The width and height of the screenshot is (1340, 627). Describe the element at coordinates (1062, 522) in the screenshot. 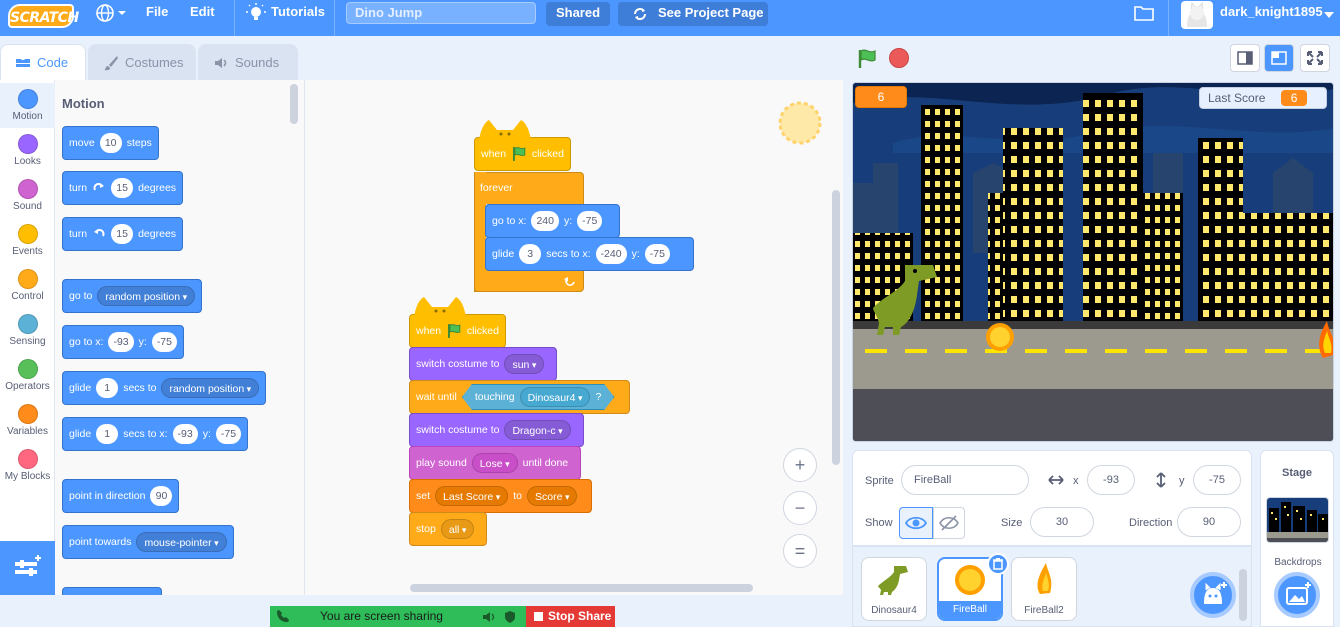

I see `size-input: 30` at that location.